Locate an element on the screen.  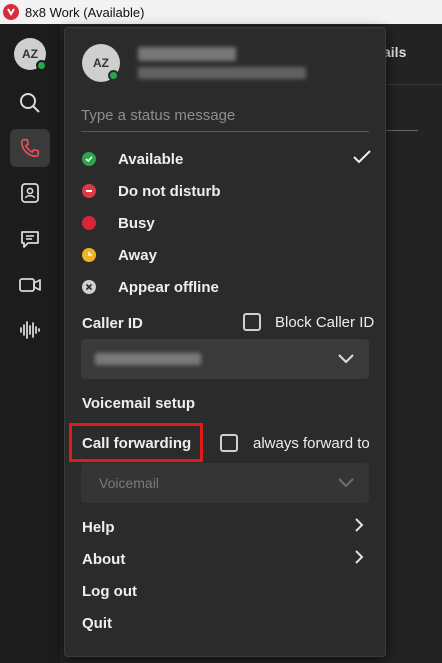
selected-check-icon is located at coordinates (362, 159).